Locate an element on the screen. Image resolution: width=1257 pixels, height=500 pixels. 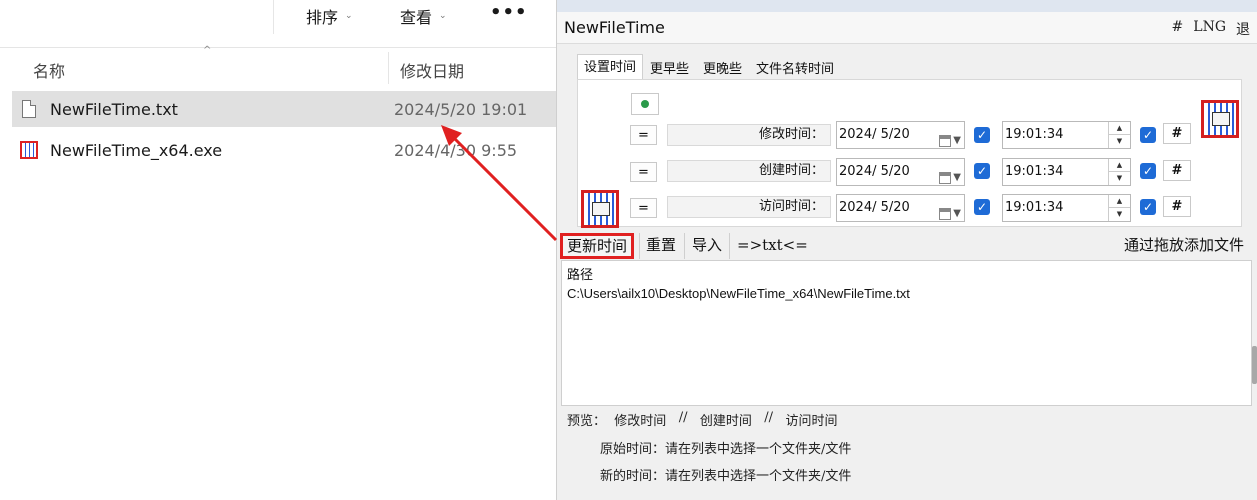
exit-button: 退 is located at coordinates (1243, 29).